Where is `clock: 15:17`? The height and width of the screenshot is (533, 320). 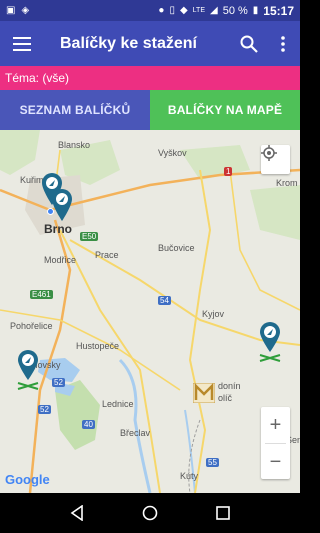
clock: 15:17 is located at coordinates (278, 10).